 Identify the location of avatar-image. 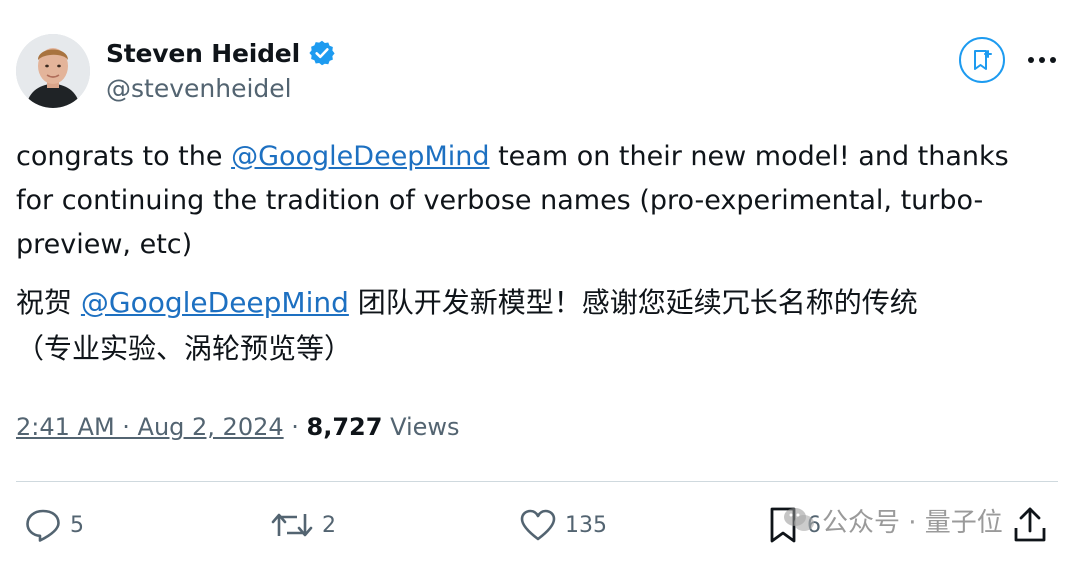
(53, 71).